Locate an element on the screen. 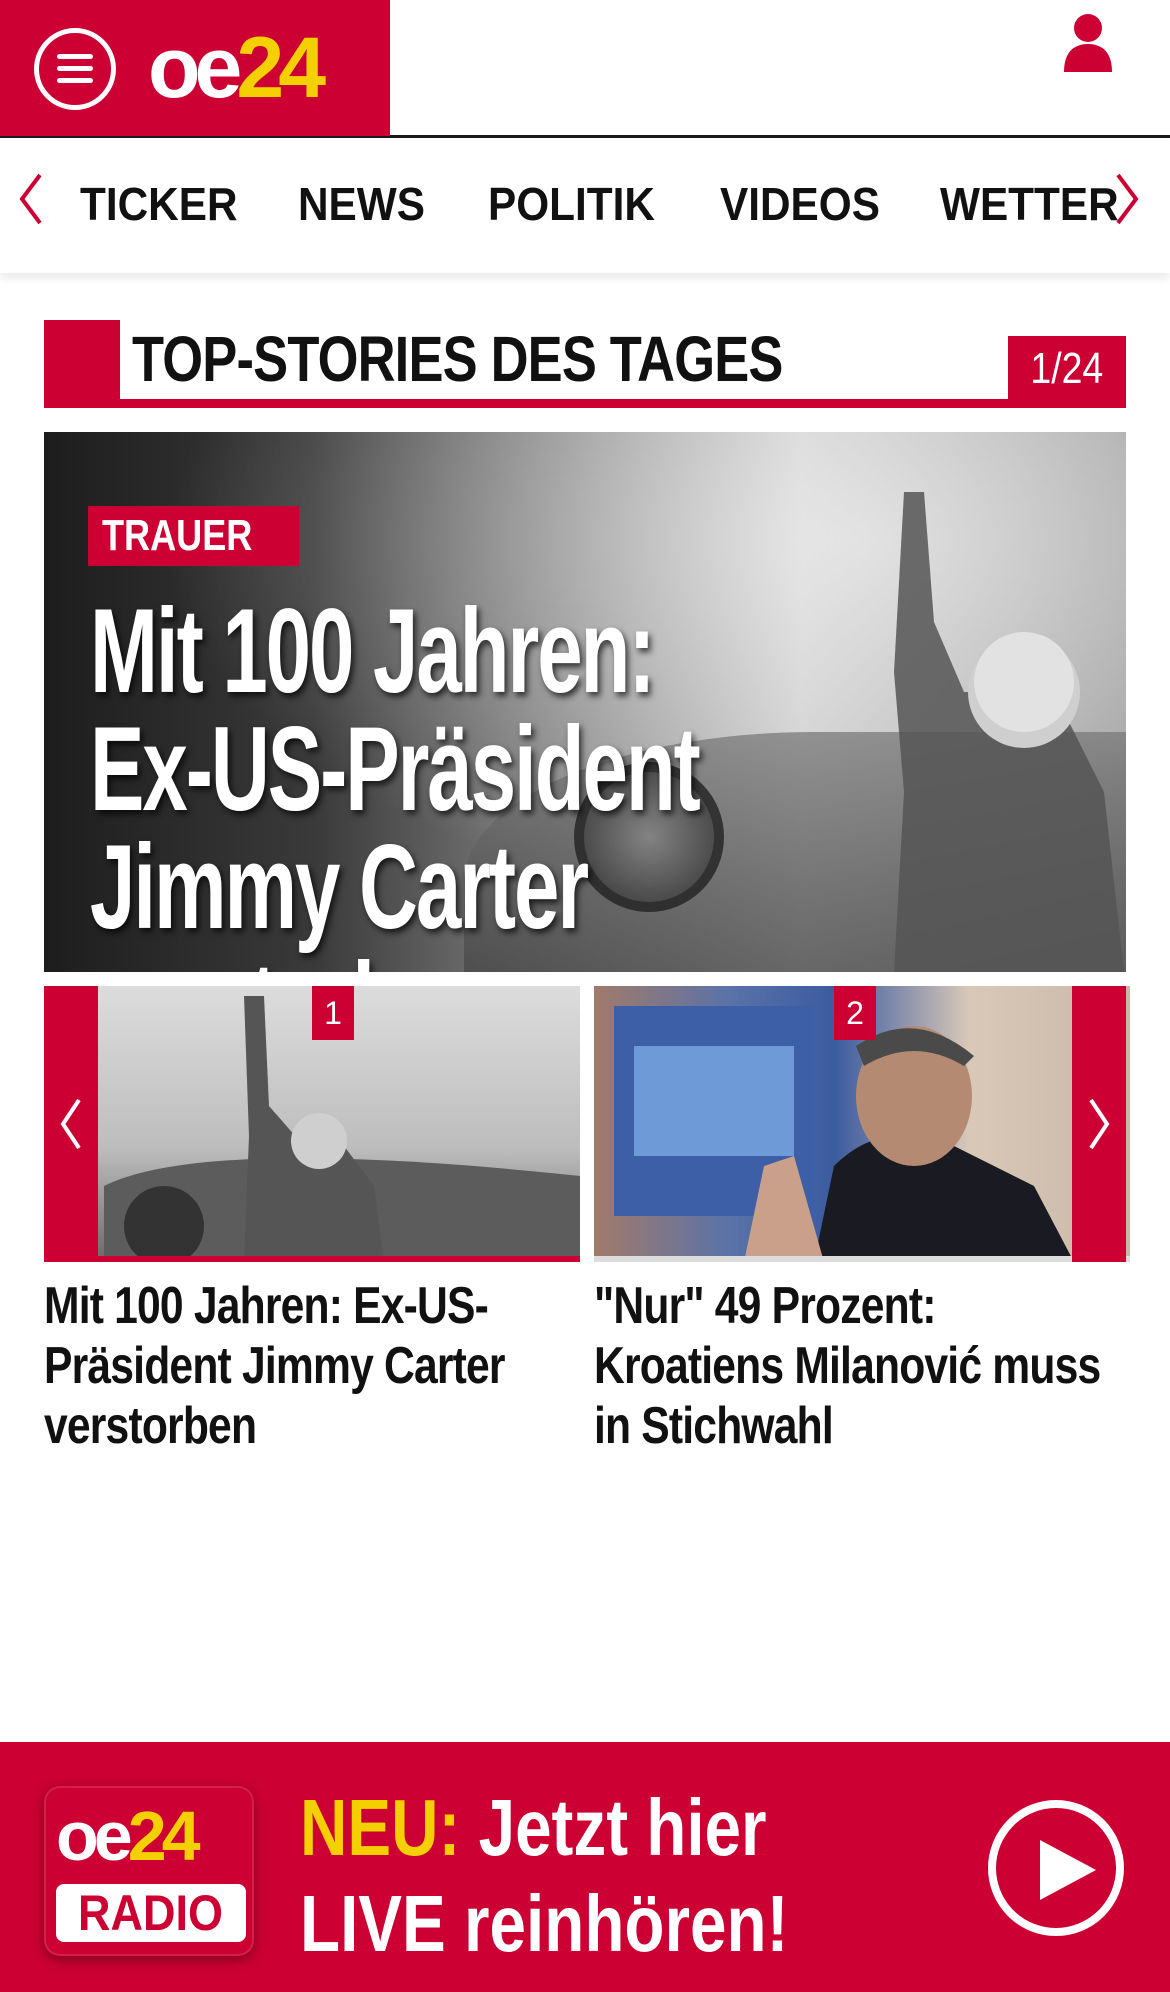  user-icon is located at coordinates (1088, 42).